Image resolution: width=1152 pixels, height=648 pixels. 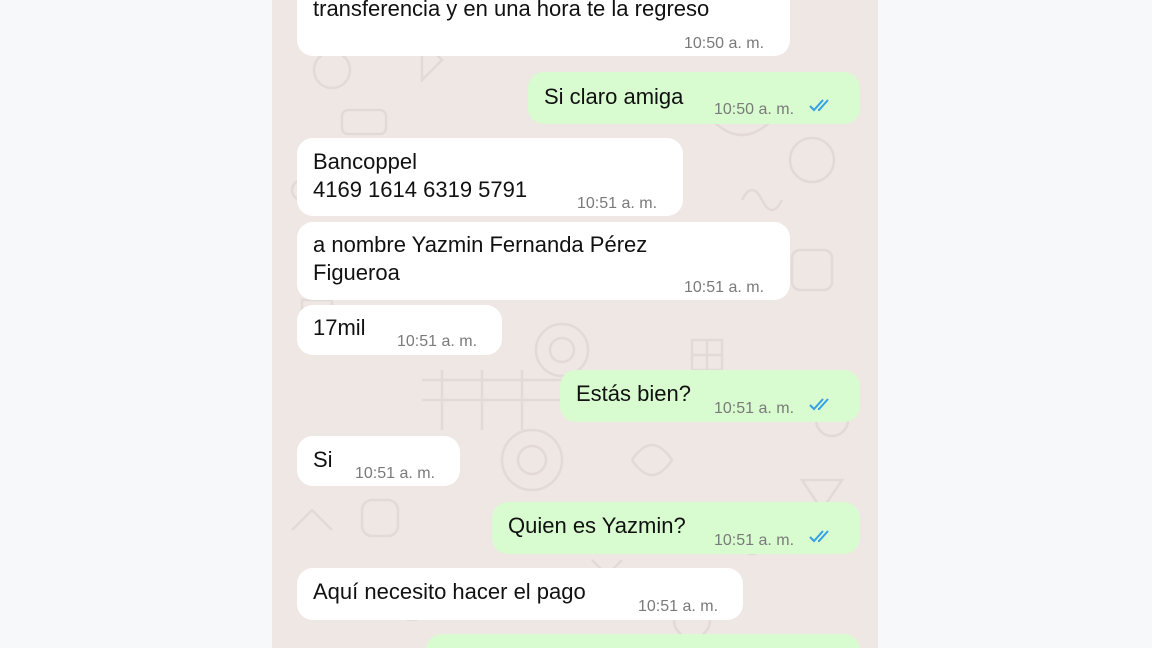 I want to click on message-text: Aquí necesito hacer el pago, so click(x=449, y=591).